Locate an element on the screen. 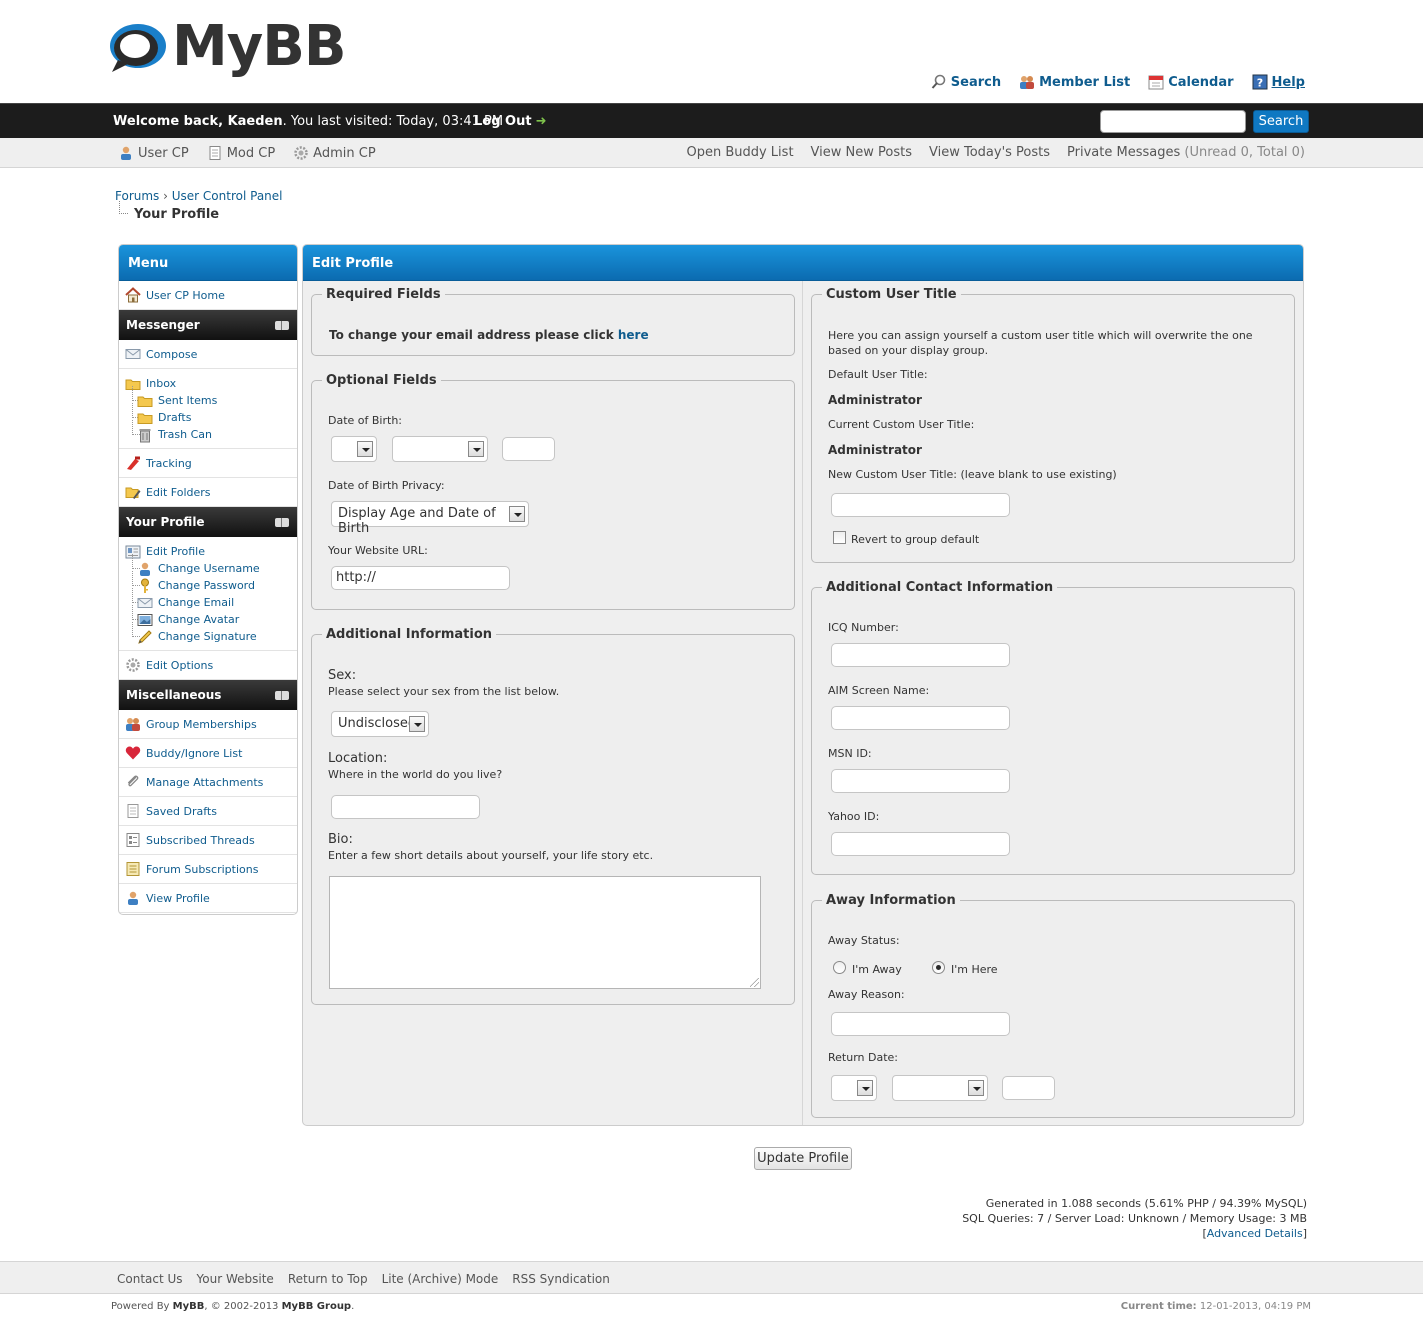  menu-compose: Compose is located at coordinates (208, 354).